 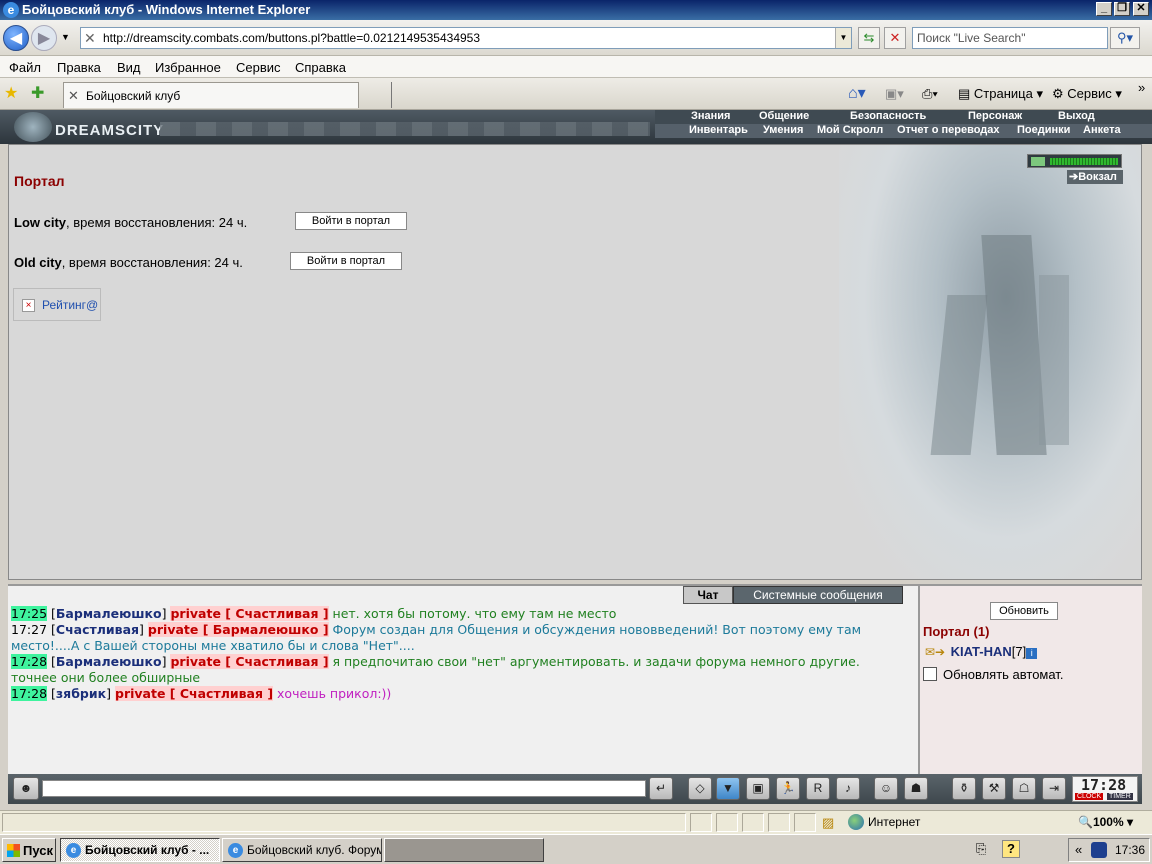 What do you see at coordinates (1102, 130) in the screenshot?
I see `link-profile: Анкета` at bounding box center [1102, 130].